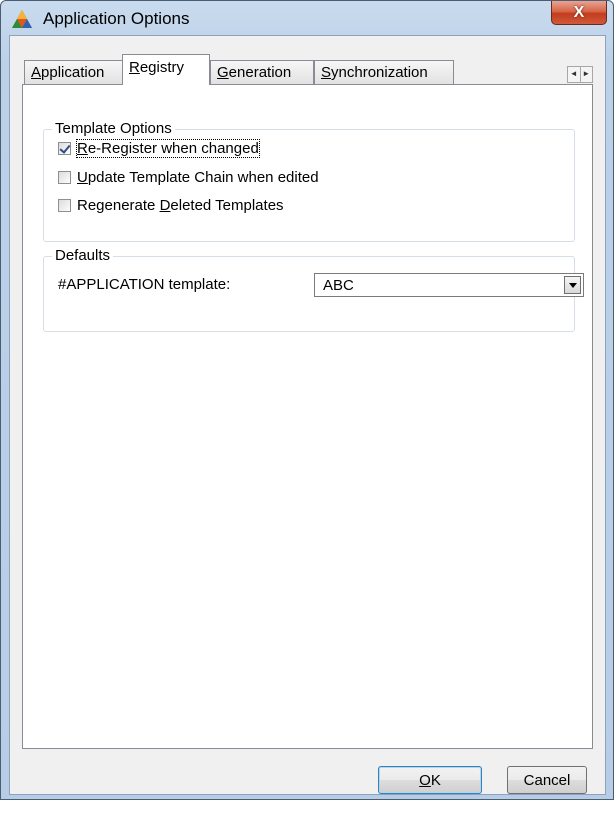  I want to click on button-label: K, so click(435, 780).